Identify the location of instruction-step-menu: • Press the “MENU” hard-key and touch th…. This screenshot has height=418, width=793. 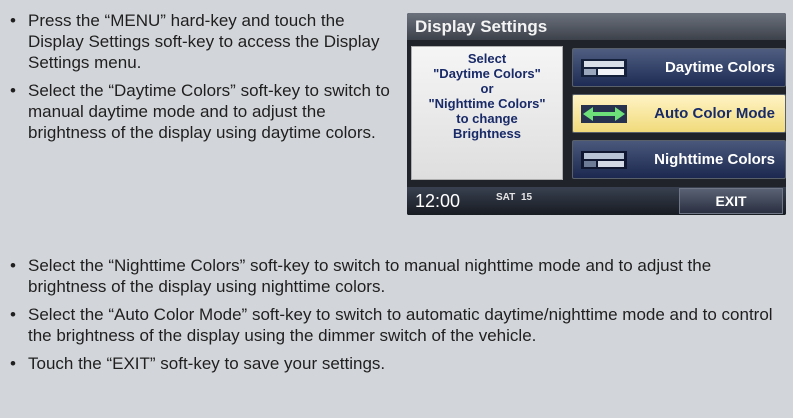
(201, 41).